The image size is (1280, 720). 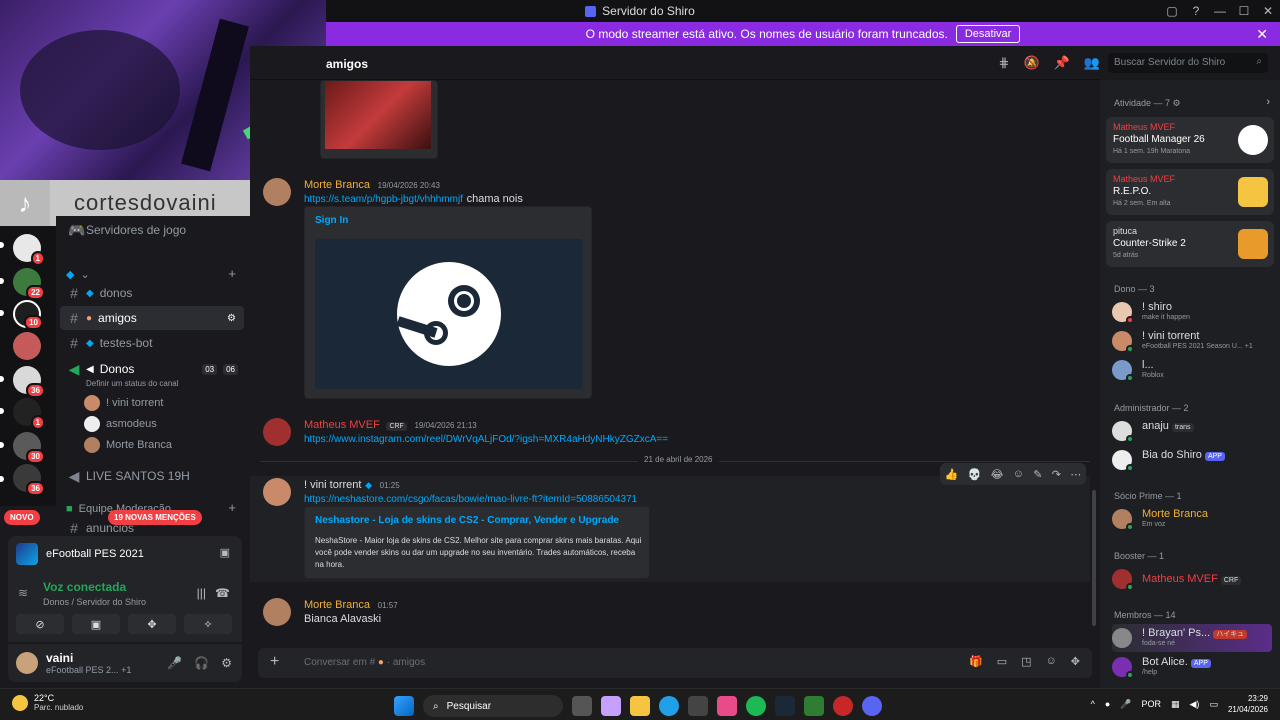 I want to click on server-icon: 30, so click(x=29, y=448).